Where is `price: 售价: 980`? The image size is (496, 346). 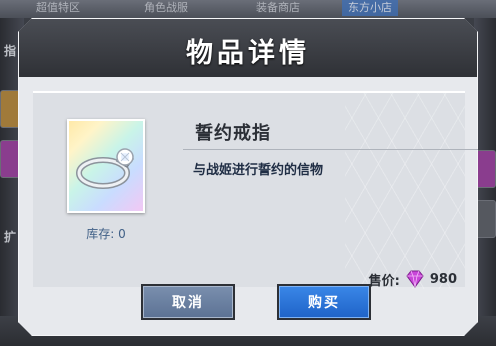
price: 售价: 980 is located at coordinates (413, 279).